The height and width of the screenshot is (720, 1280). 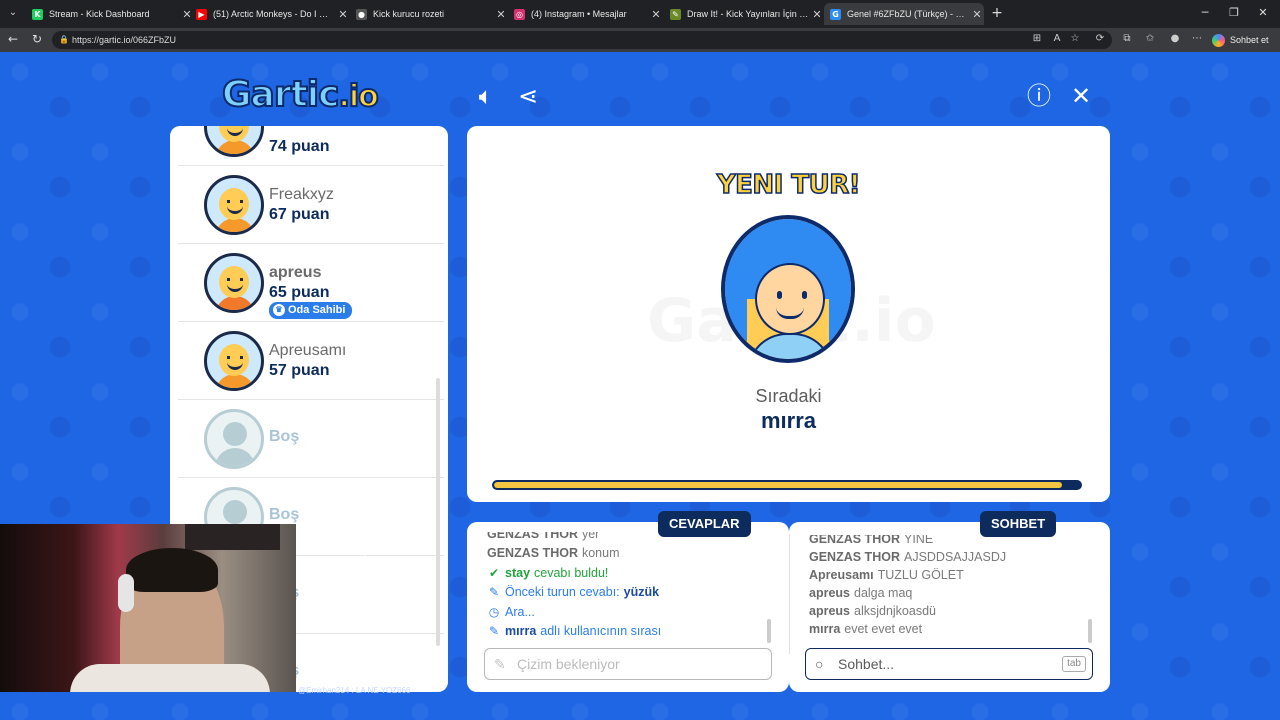 I want to click on back-icon: ←, so click(x=13, y=39).